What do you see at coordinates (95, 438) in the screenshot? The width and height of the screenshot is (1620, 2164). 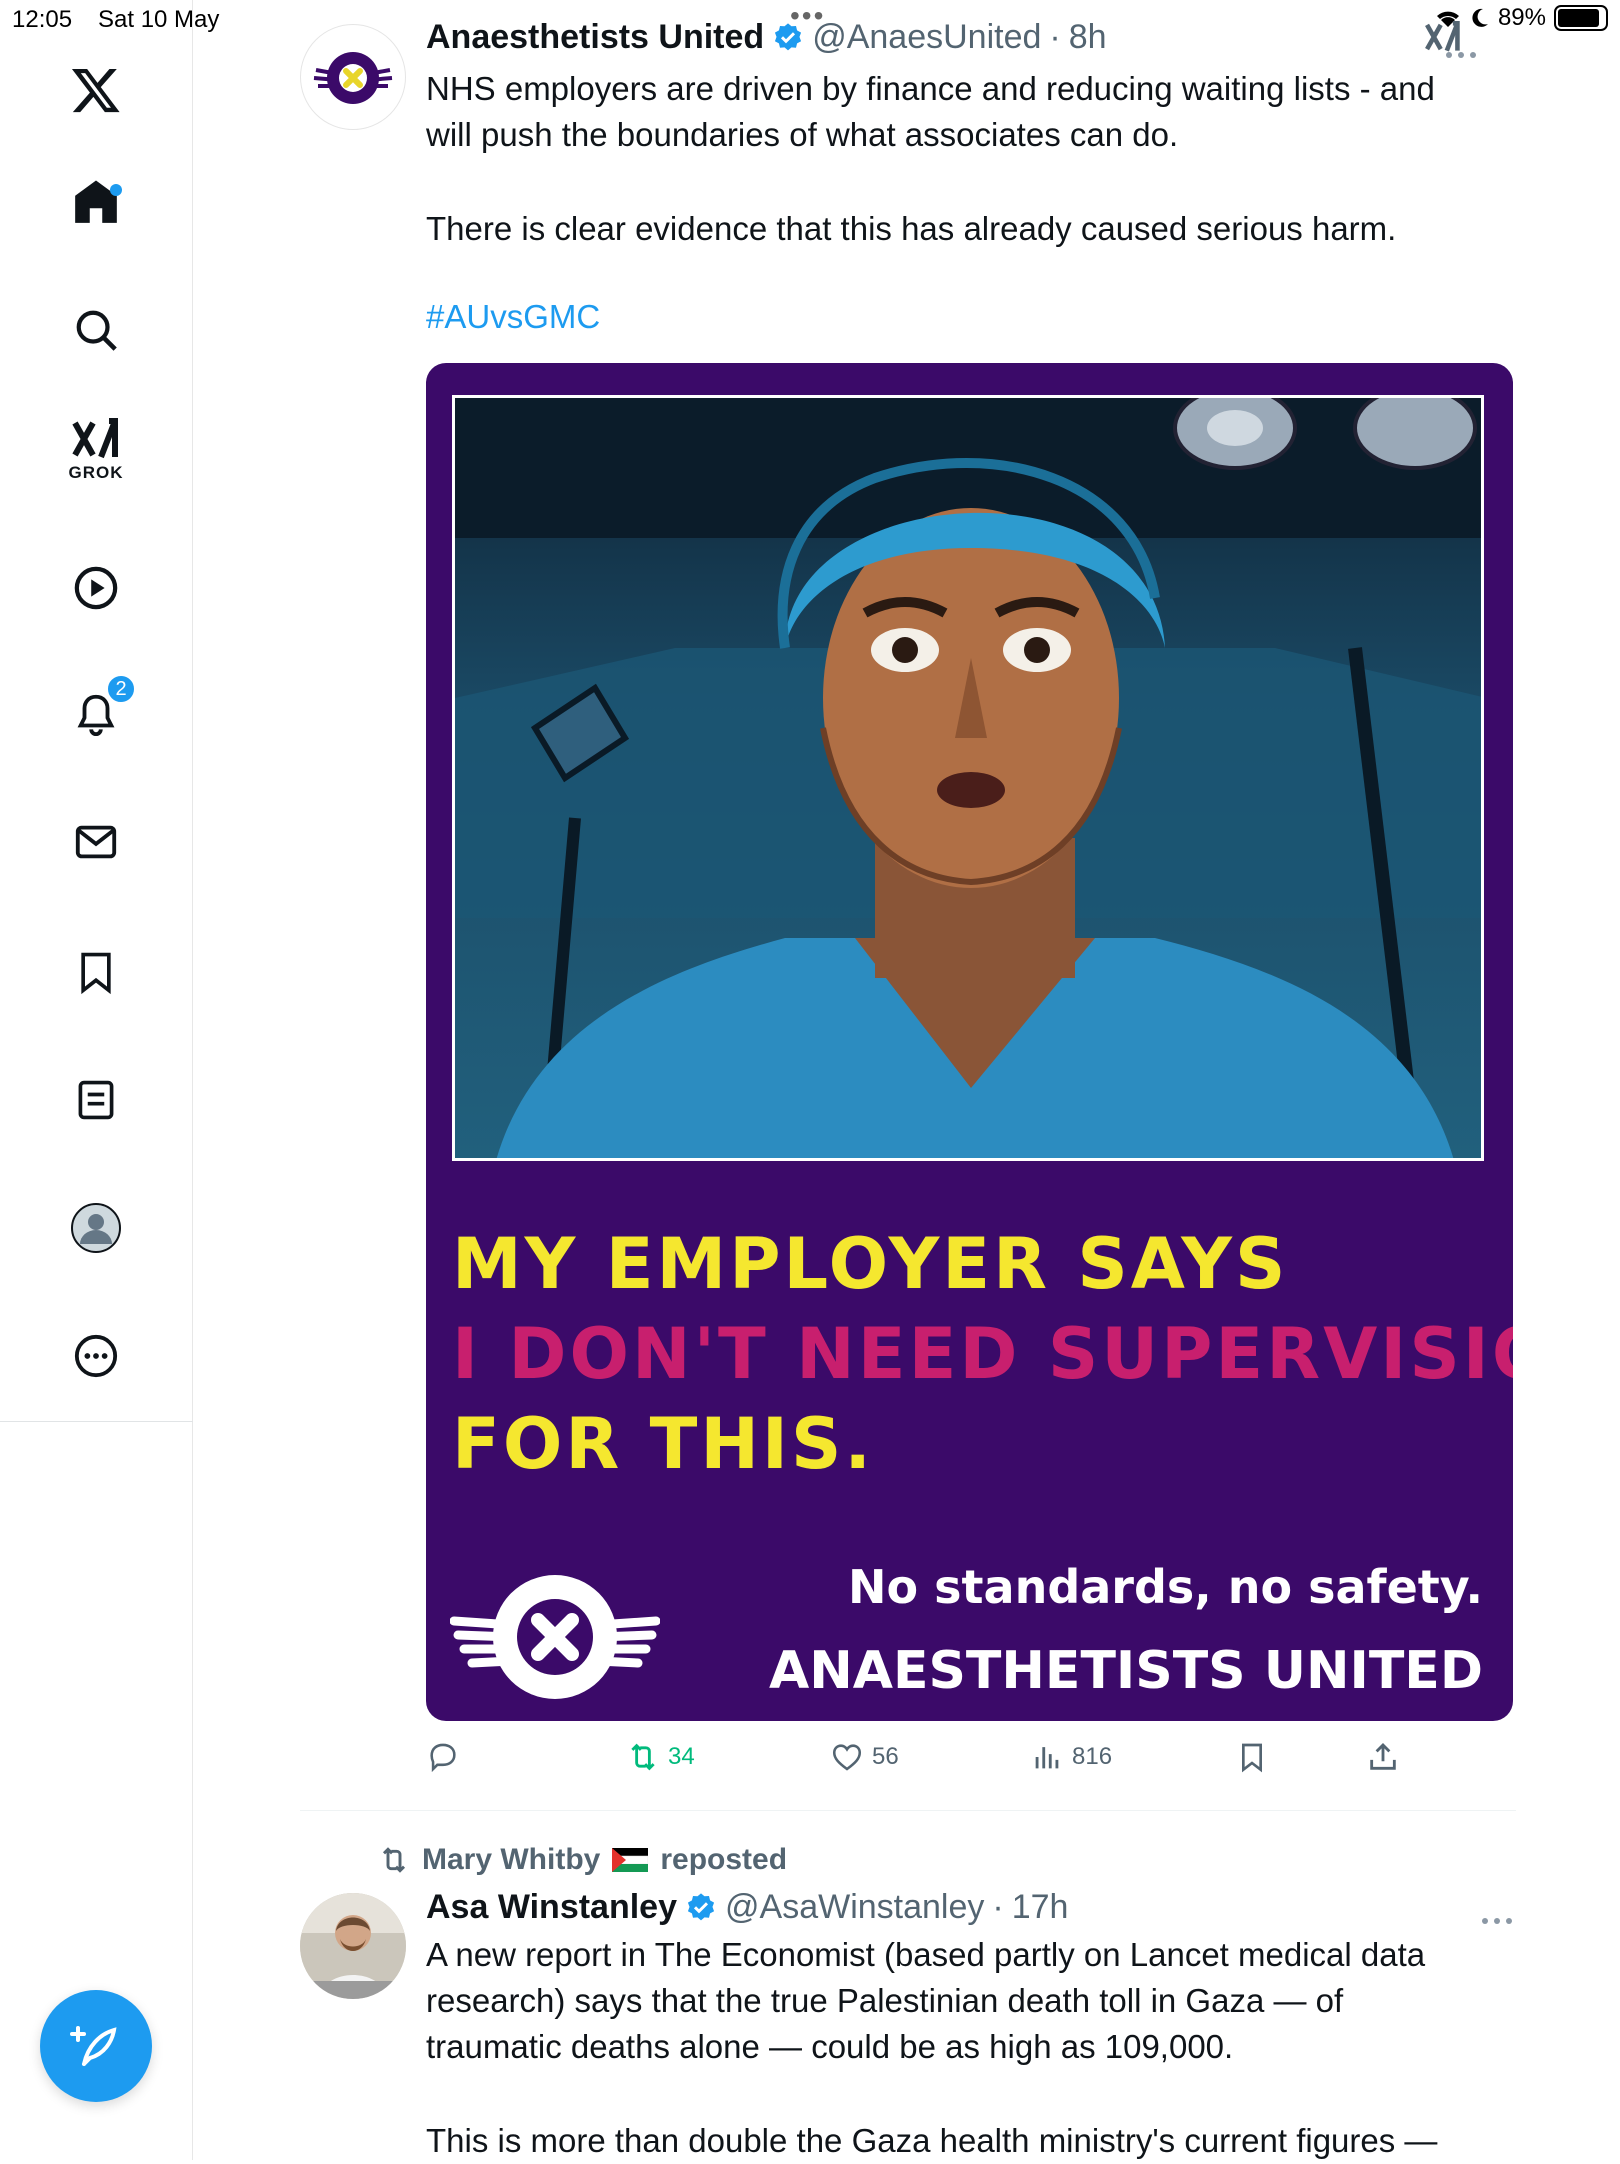 I see `grok-icon` at bounding box center [95, 438].